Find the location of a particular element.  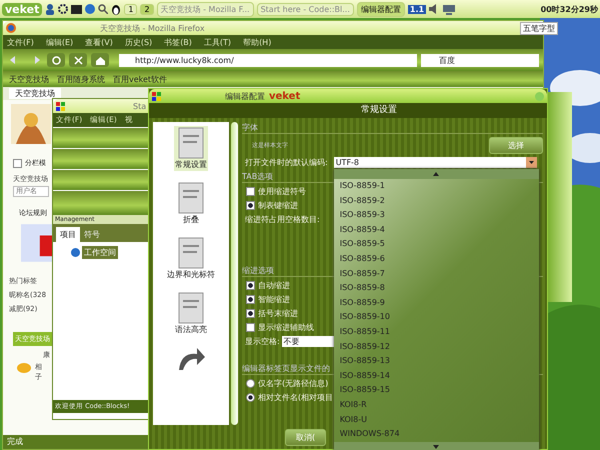

checkbox: 括号末缩进 is located at coordinates (270, 313).